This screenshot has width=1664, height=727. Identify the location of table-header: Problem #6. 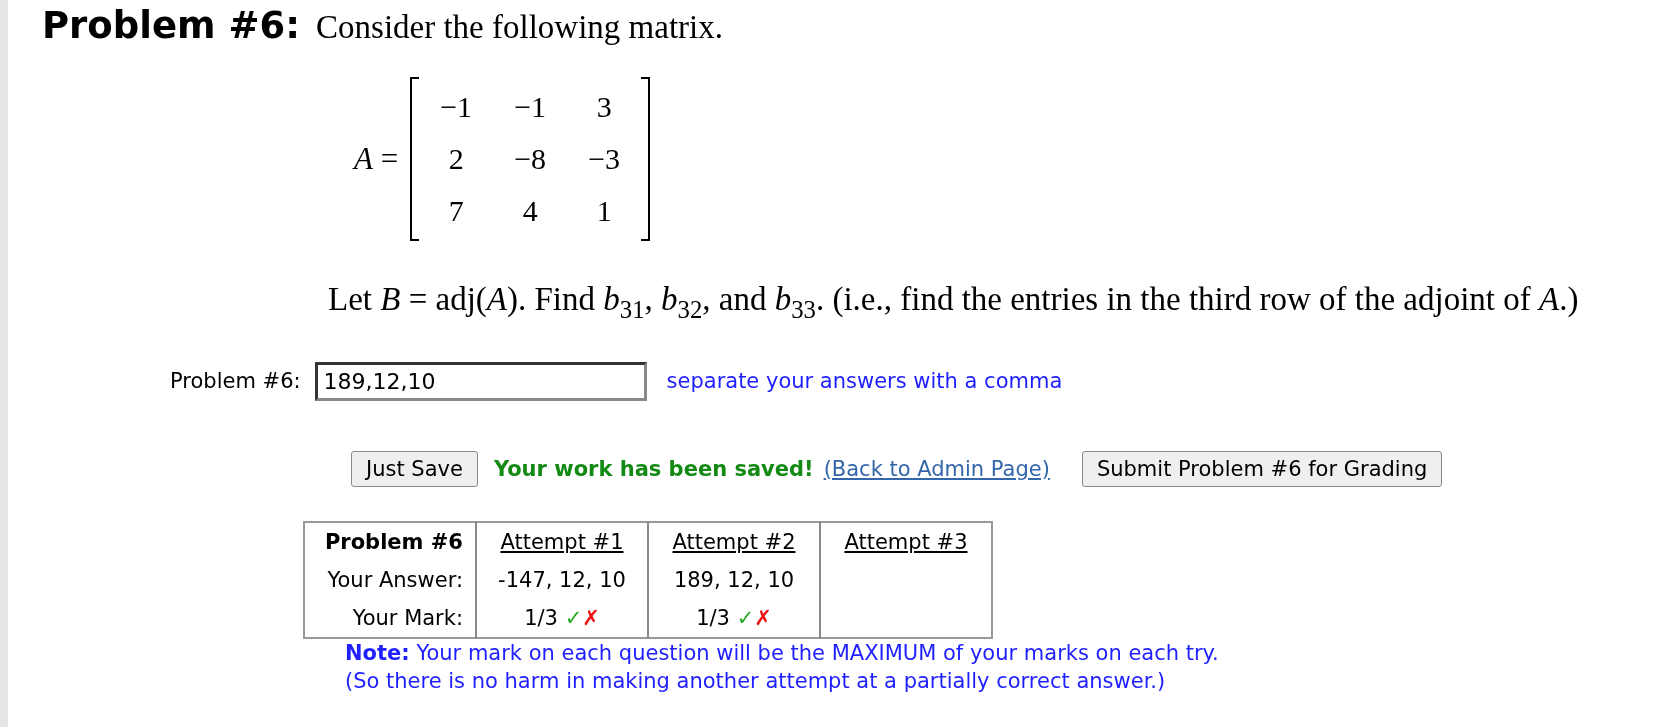
(390, 541).